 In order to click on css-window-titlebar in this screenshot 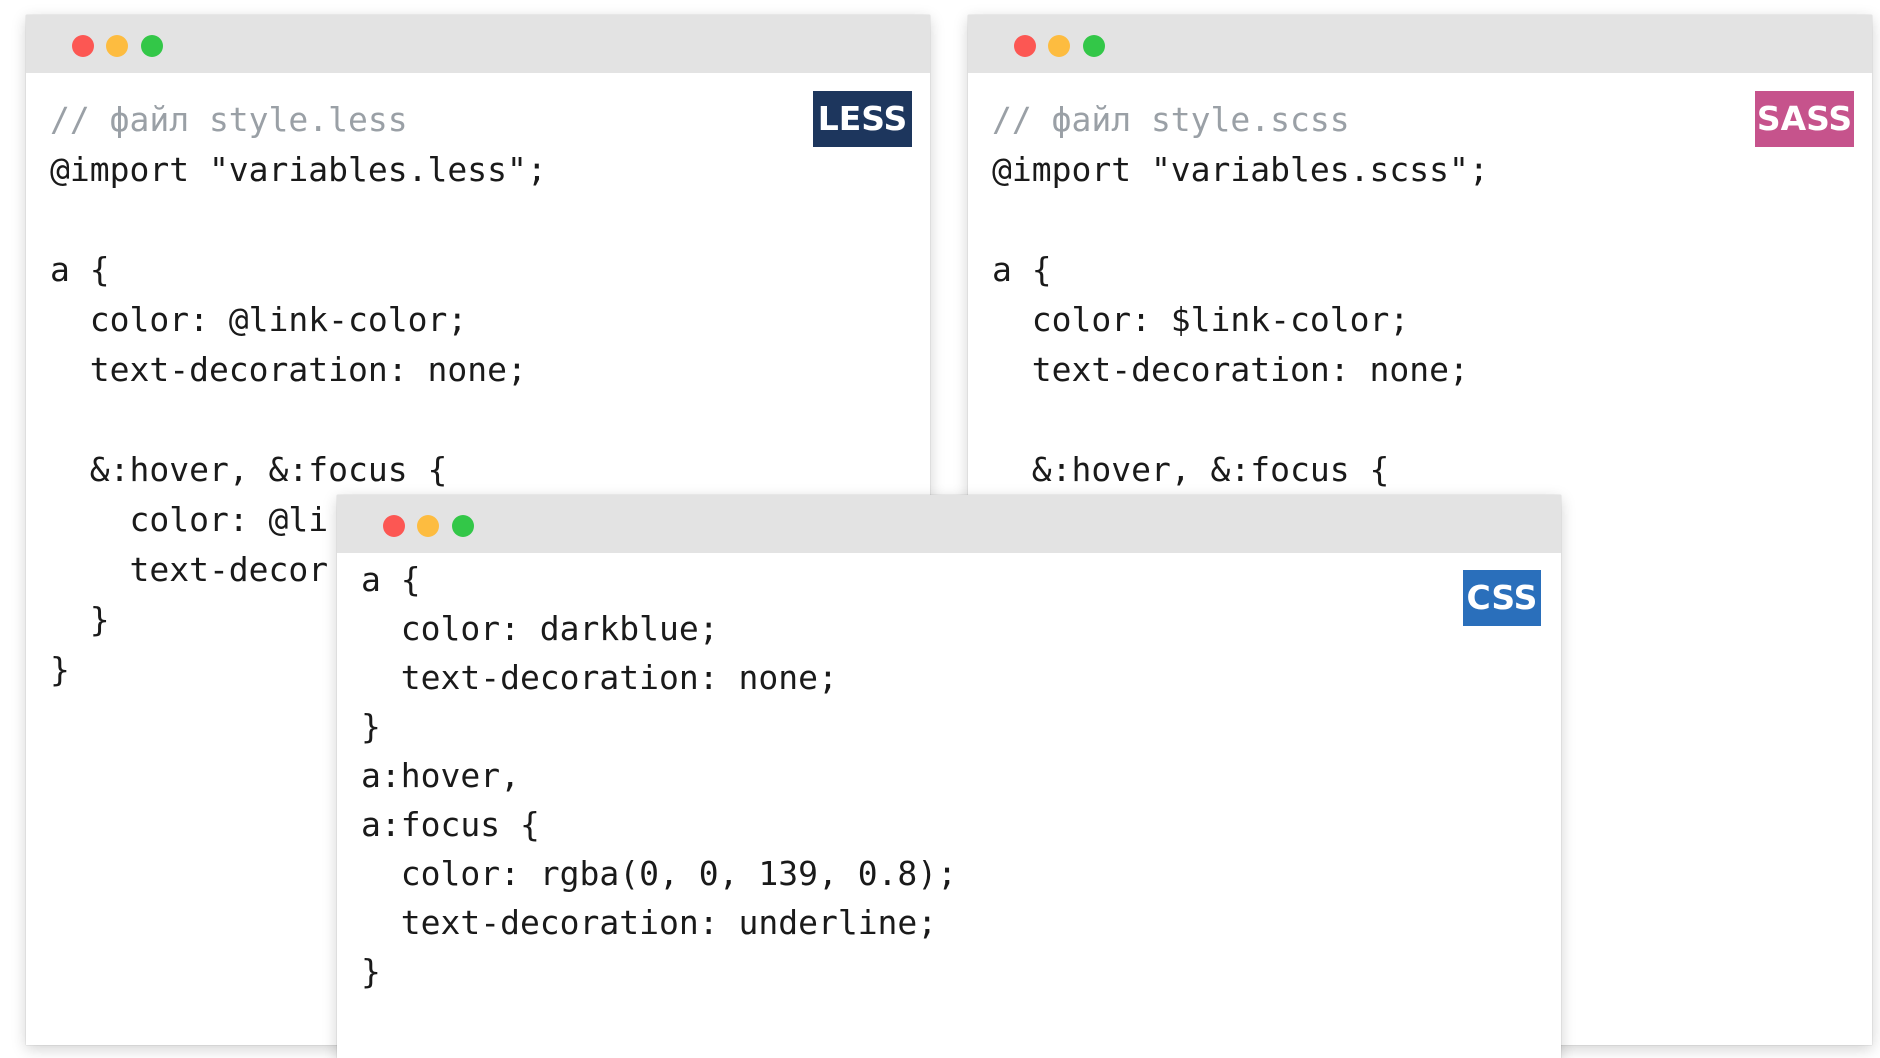, I will do `click(949, 524)`.